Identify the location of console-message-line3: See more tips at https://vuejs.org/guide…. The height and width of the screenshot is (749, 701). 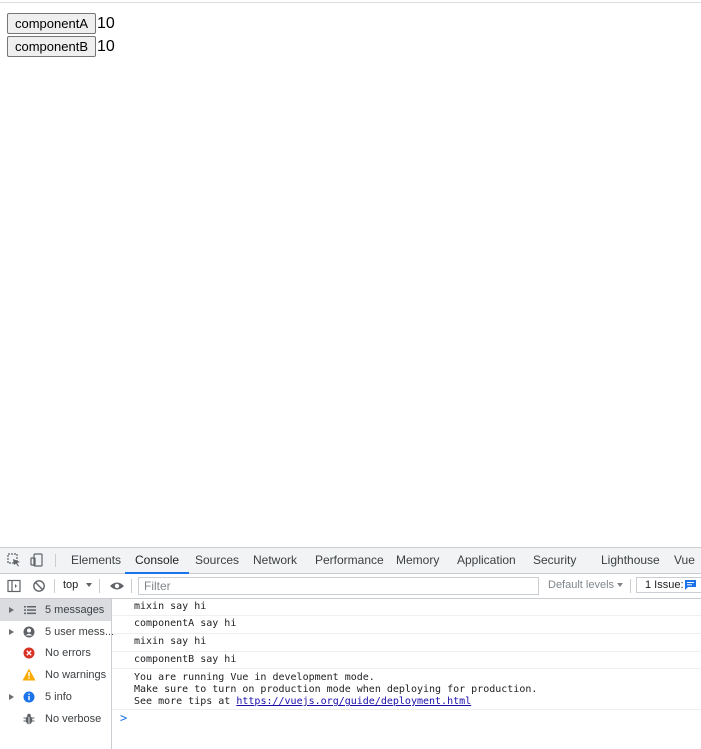
(302, 702).